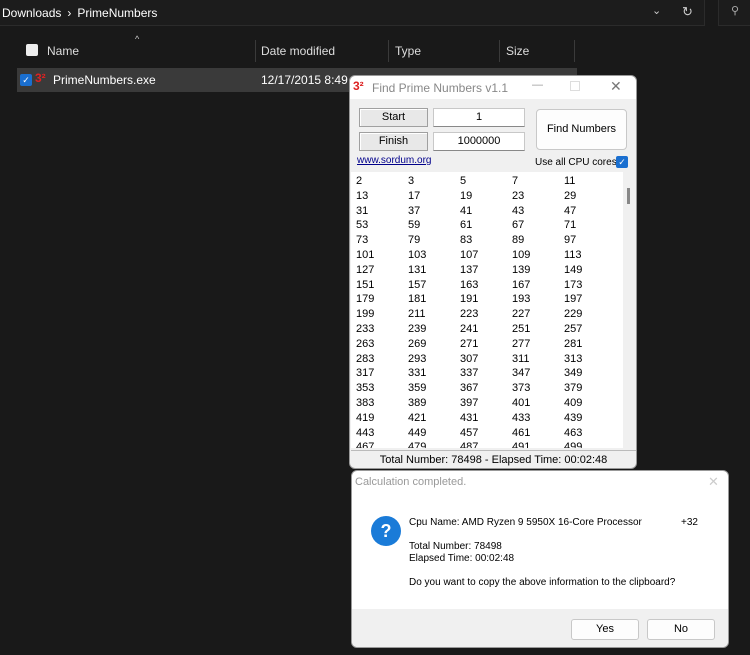  What do you see at coordinates (605, 629) in the screenshot?
I see `yes-button: Yes` at bounding box center [605, 629].